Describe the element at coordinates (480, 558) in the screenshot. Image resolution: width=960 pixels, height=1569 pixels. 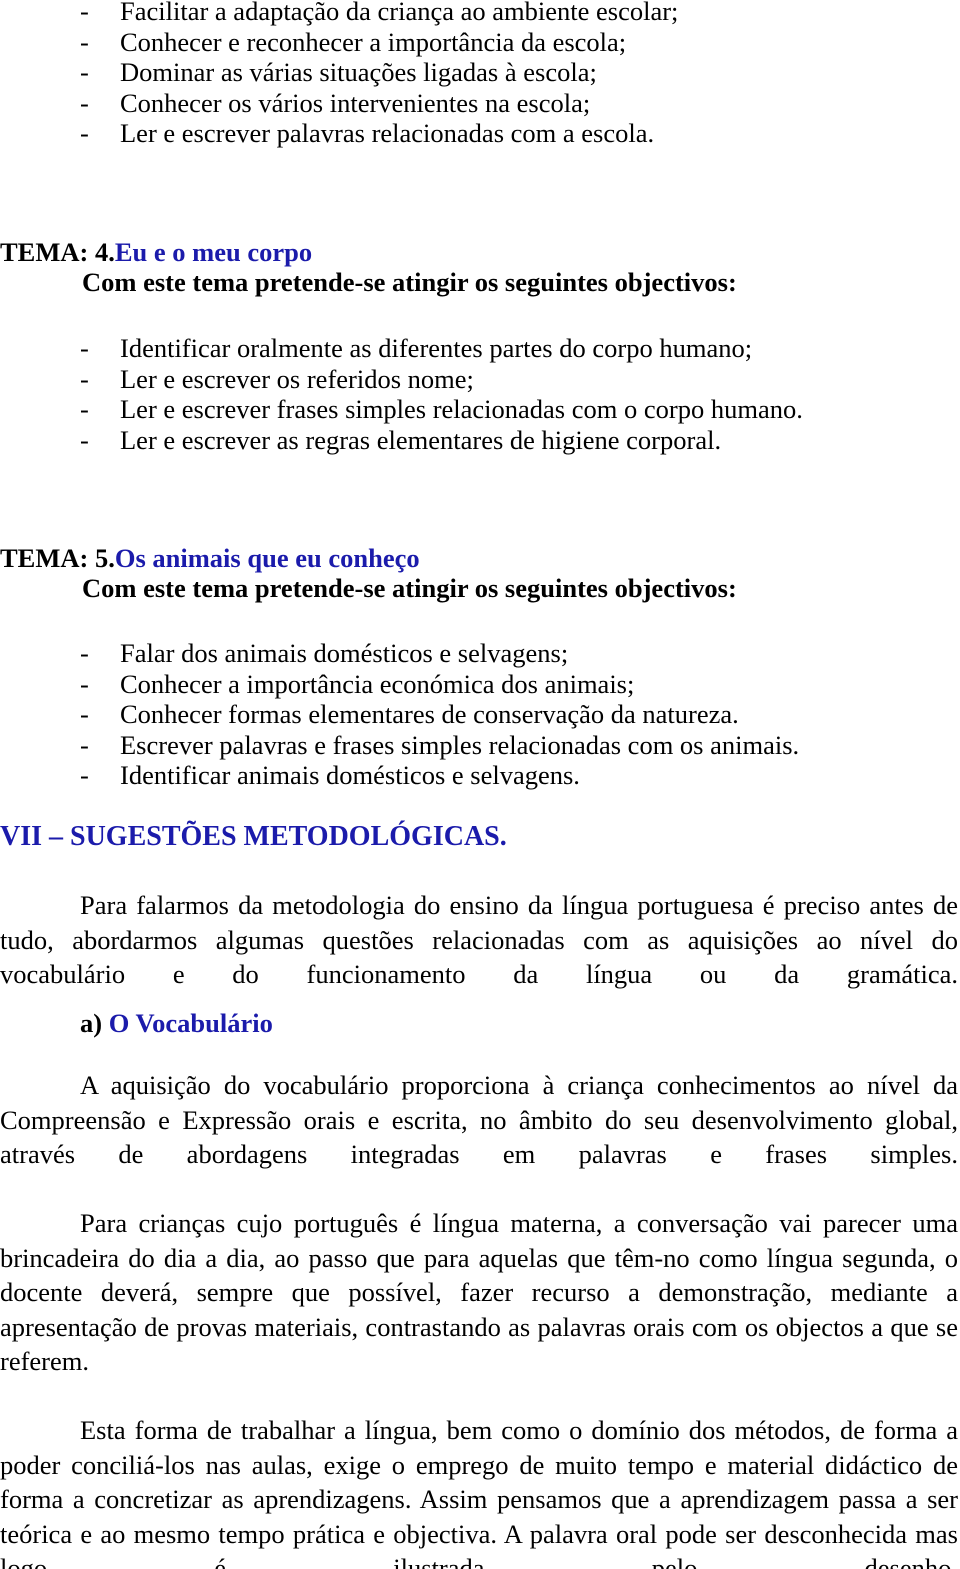
I see `tema5-heading: TEMA: 5.Os animais que eu conheço` at that location.